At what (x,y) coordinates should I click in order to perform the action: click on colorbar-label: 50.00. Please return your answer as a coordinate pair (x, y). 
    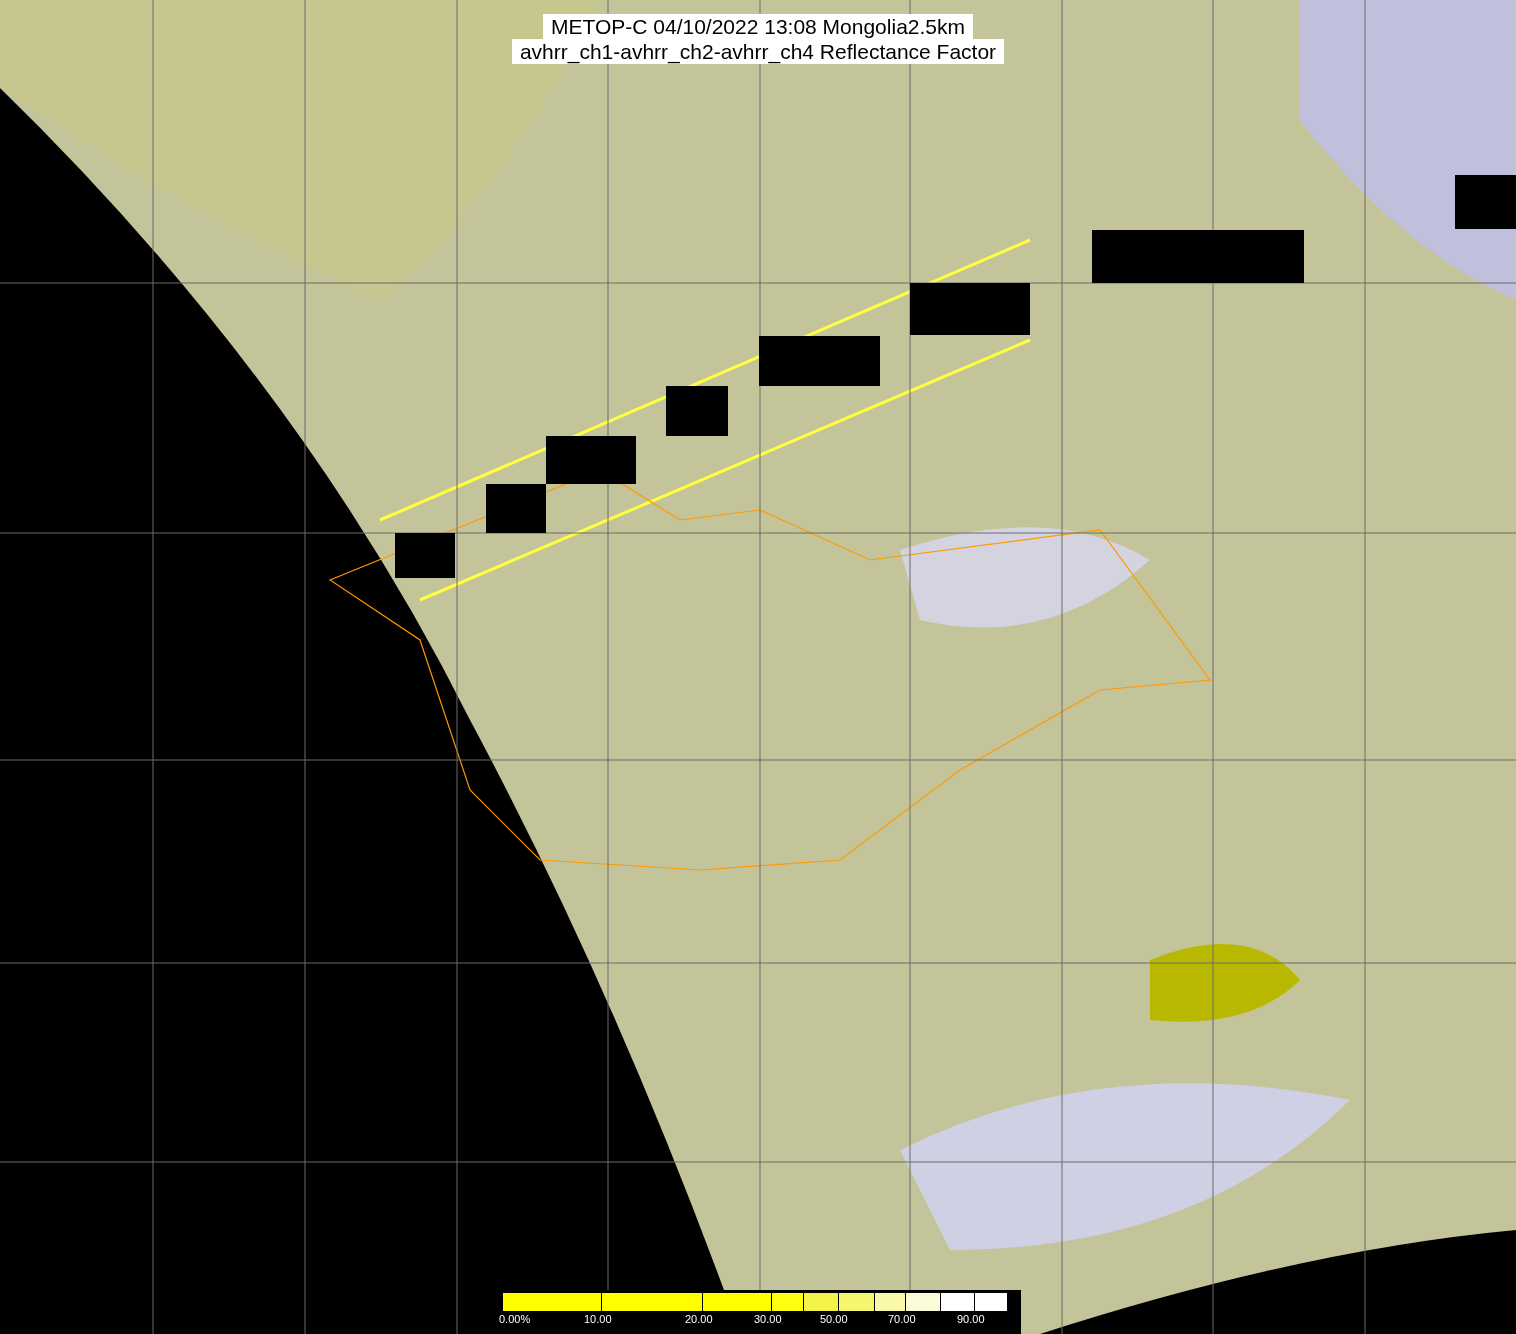
    Looking at the image, I should click on (834, 1319).